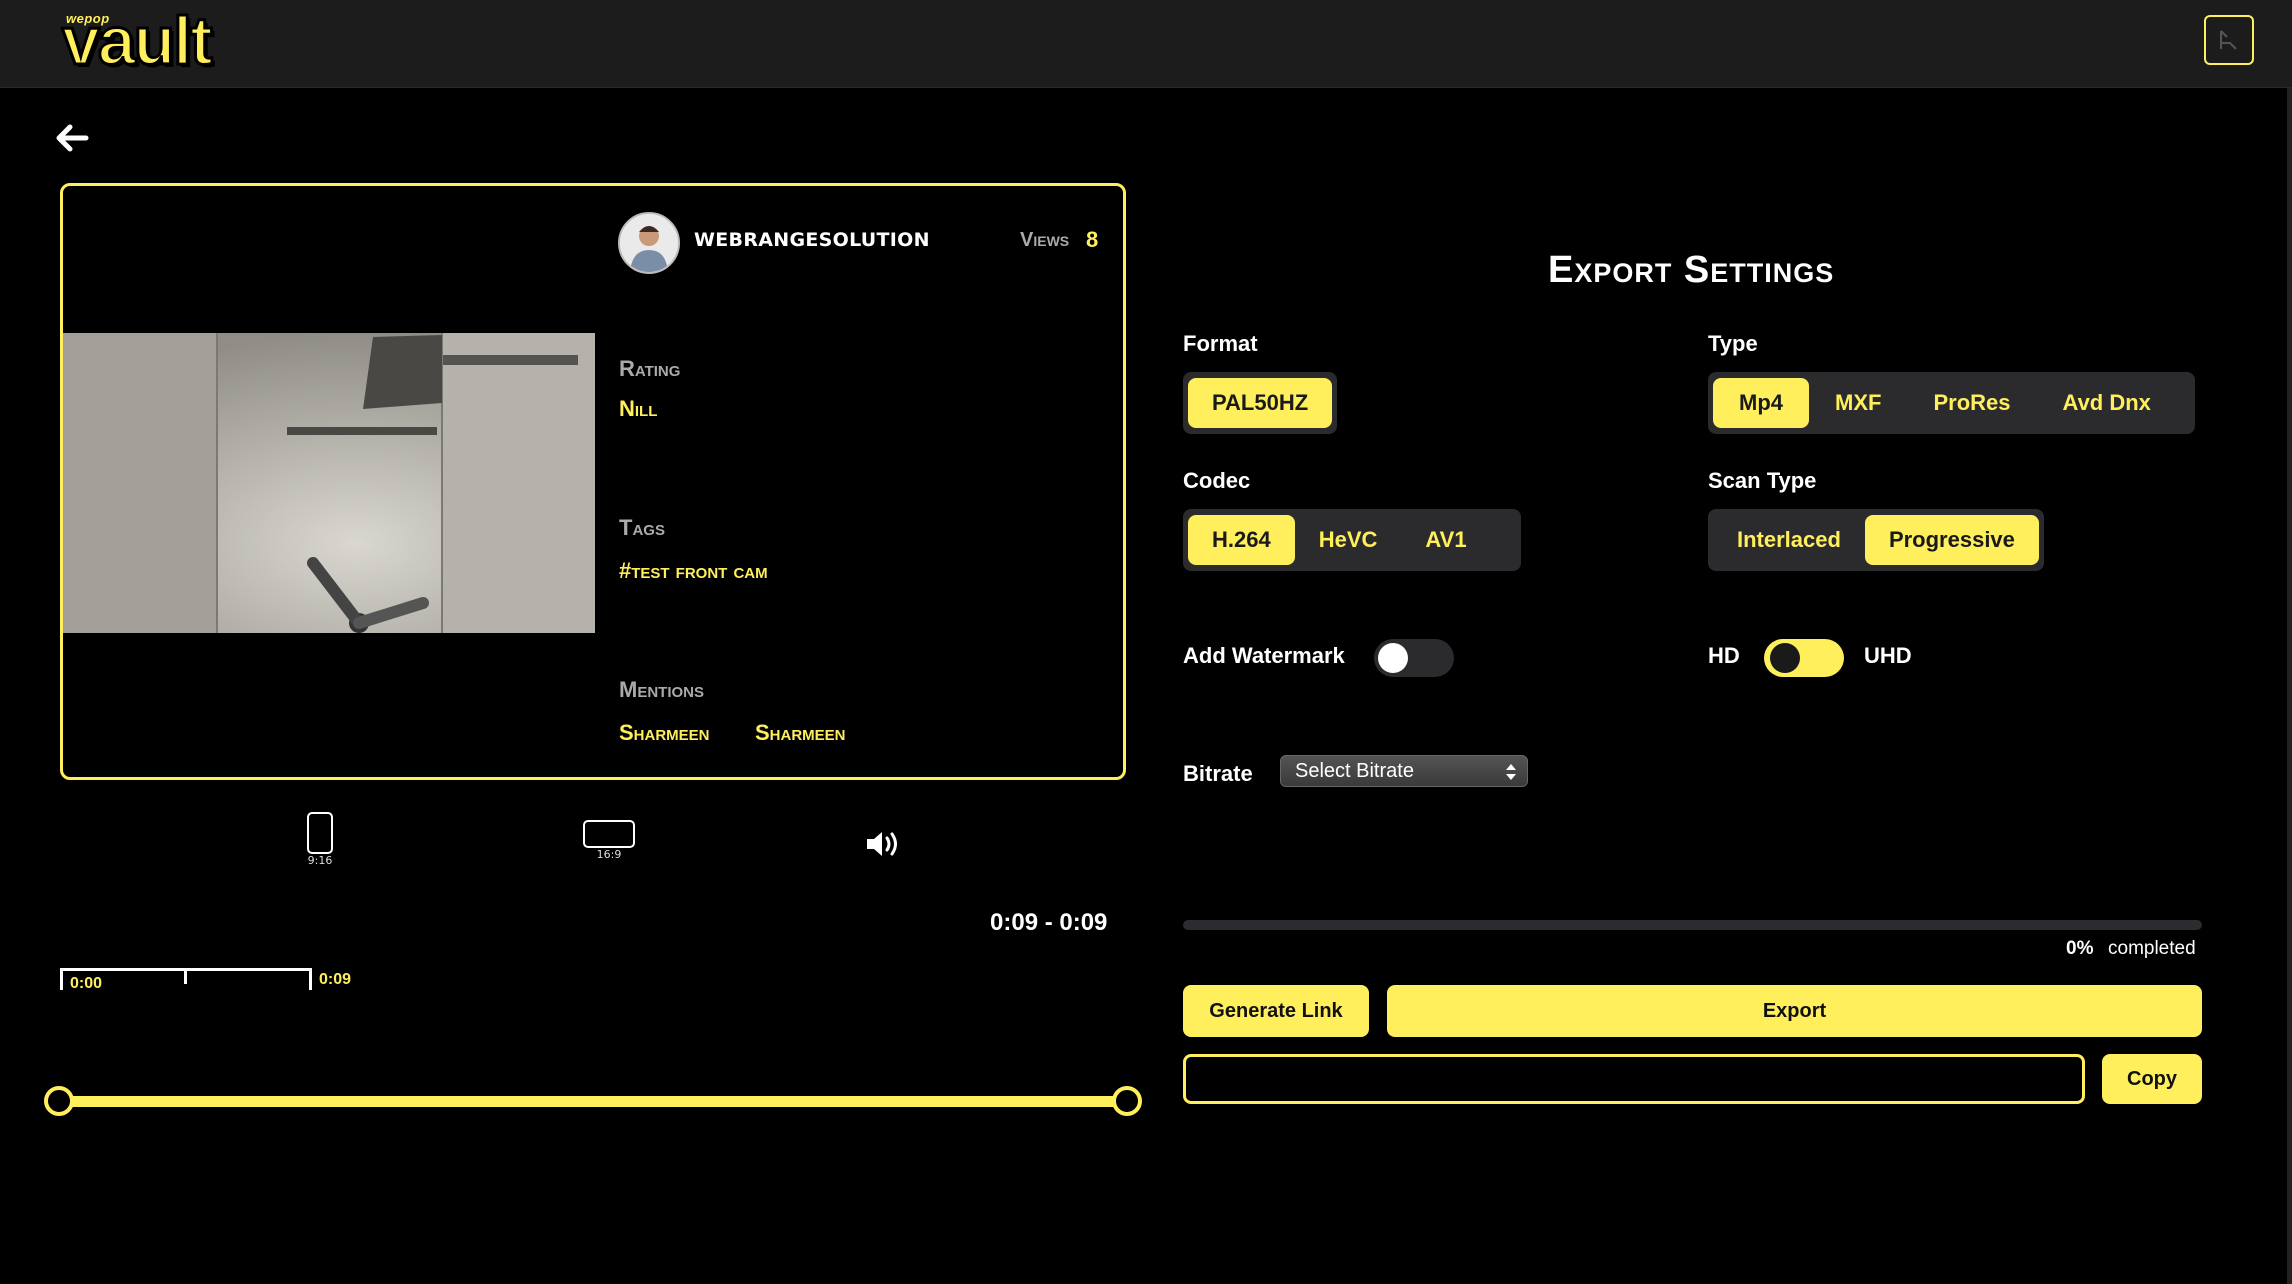  What do you see at coordinates (86, 983) in the screenshot?
I see `ruler-start-time: 0:00` at bounding box center [86, 983].